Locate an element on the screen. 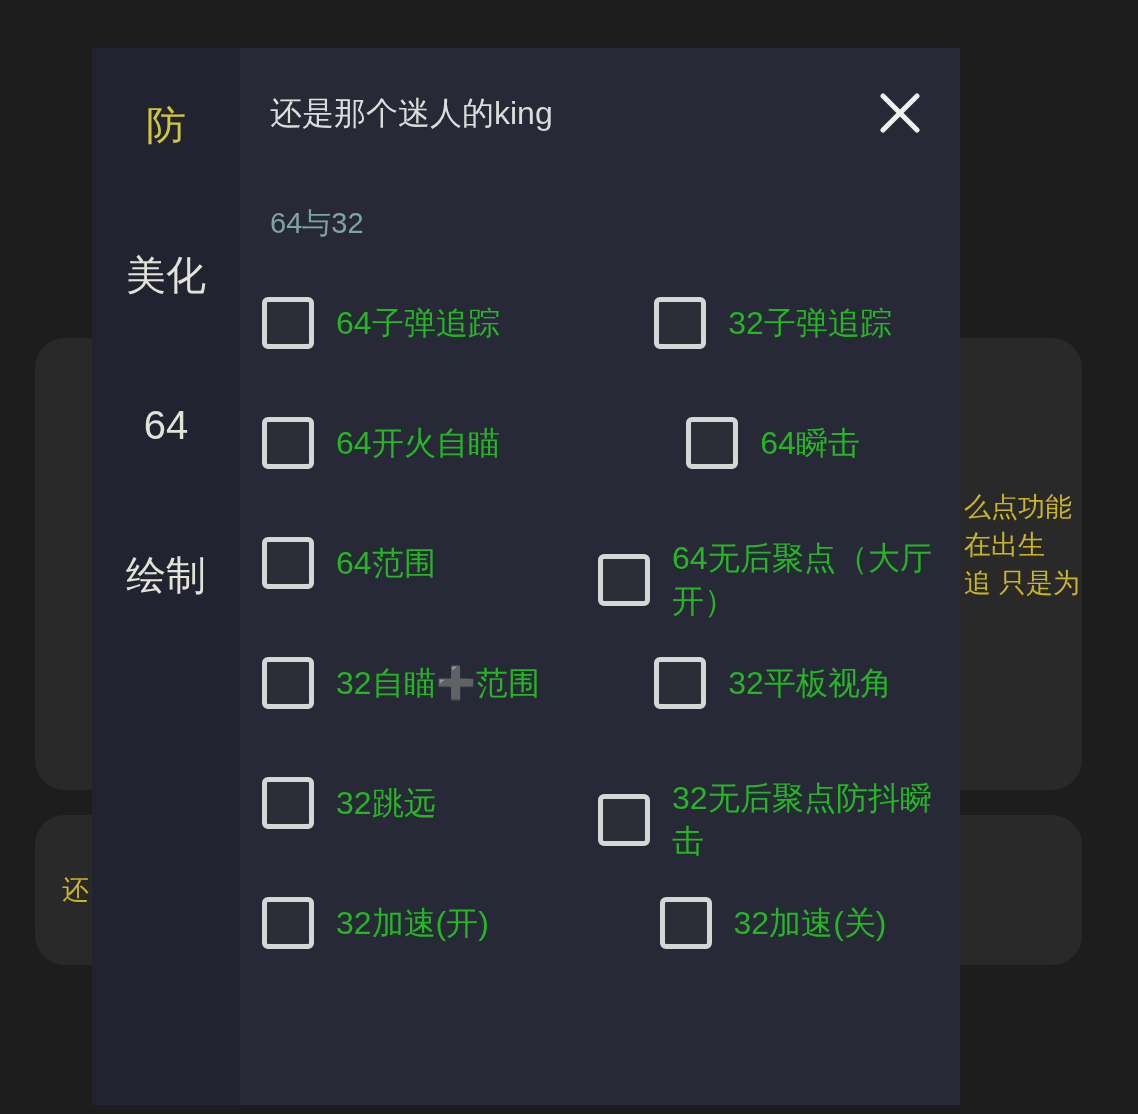  checkbox-label: 32加速(关) is located at coordinates (810, 923).